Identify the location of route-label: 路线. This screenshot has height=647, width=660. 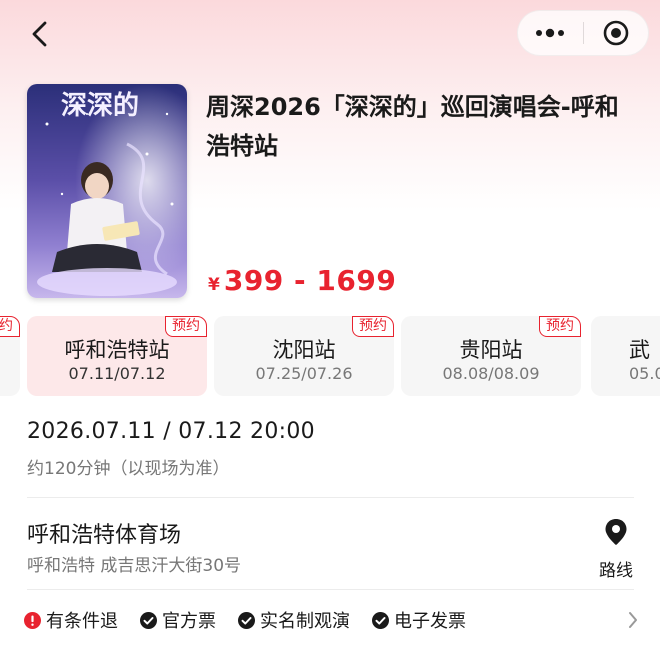
(616, 571).